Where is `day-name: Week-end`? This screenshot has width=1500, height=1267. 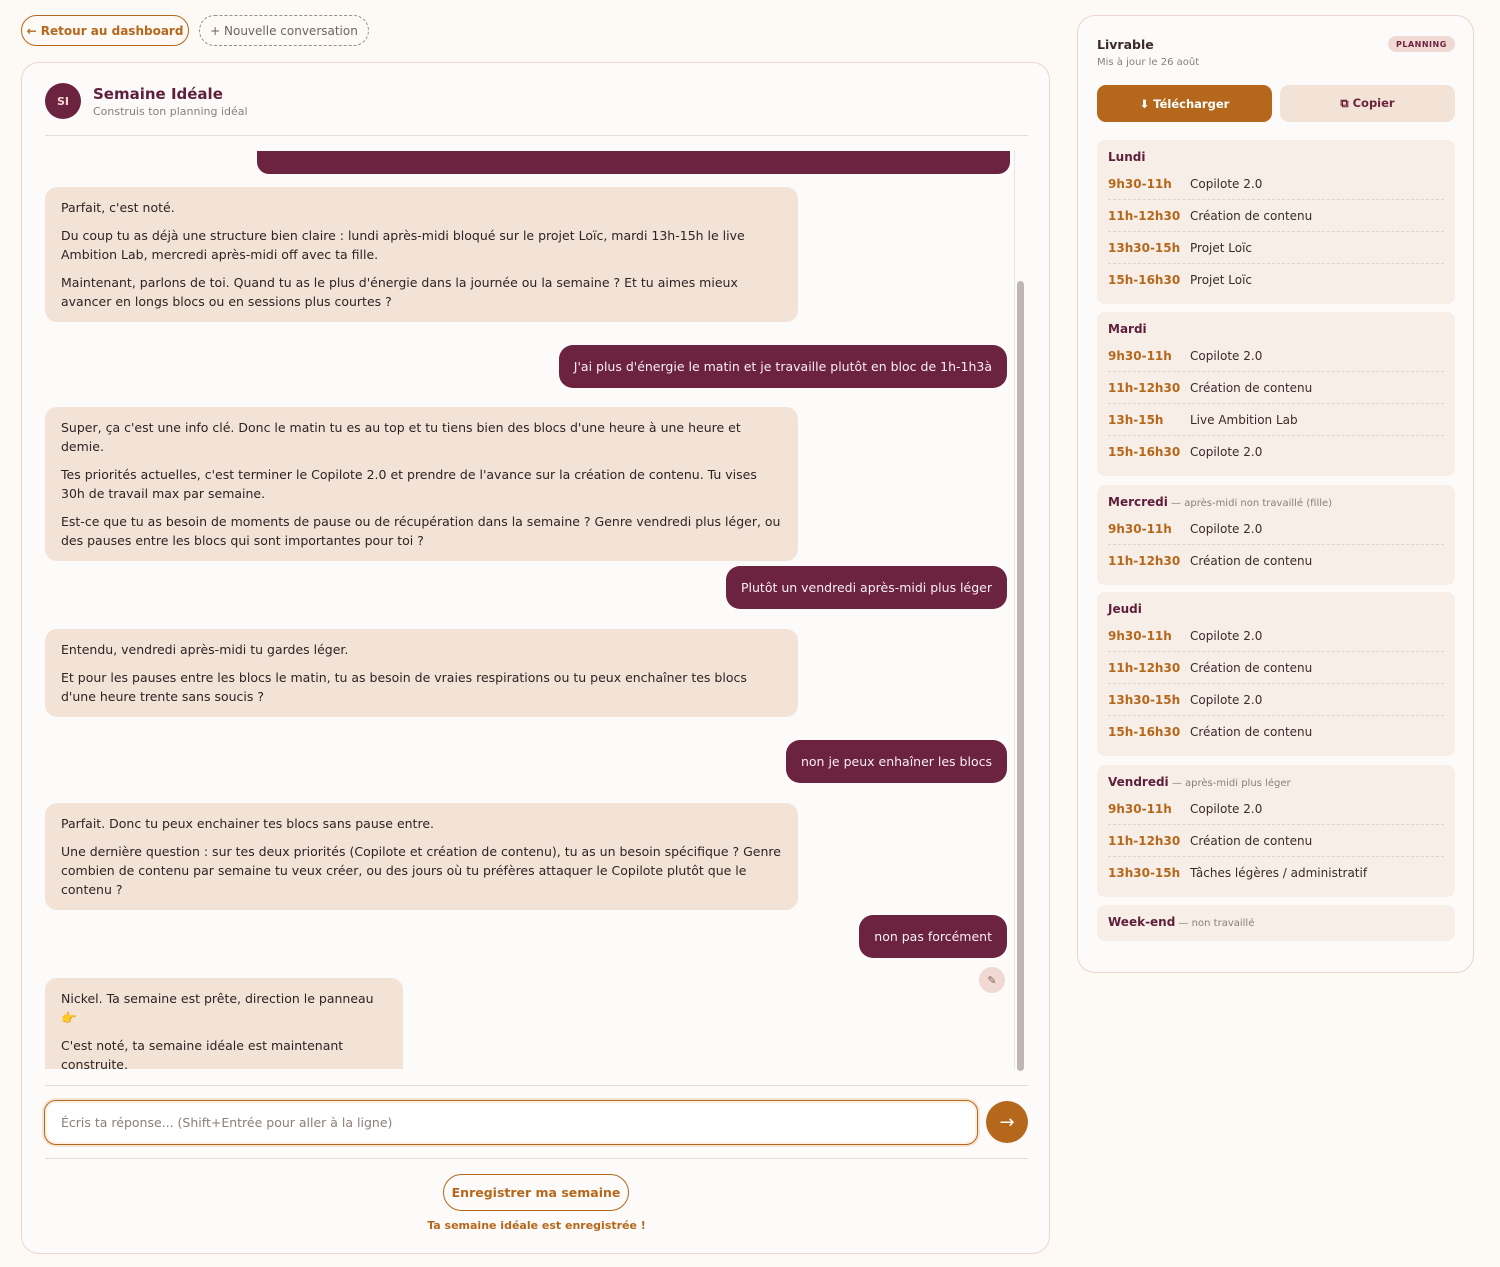 day-name: Week-end is located at coordinates (1142, 922).